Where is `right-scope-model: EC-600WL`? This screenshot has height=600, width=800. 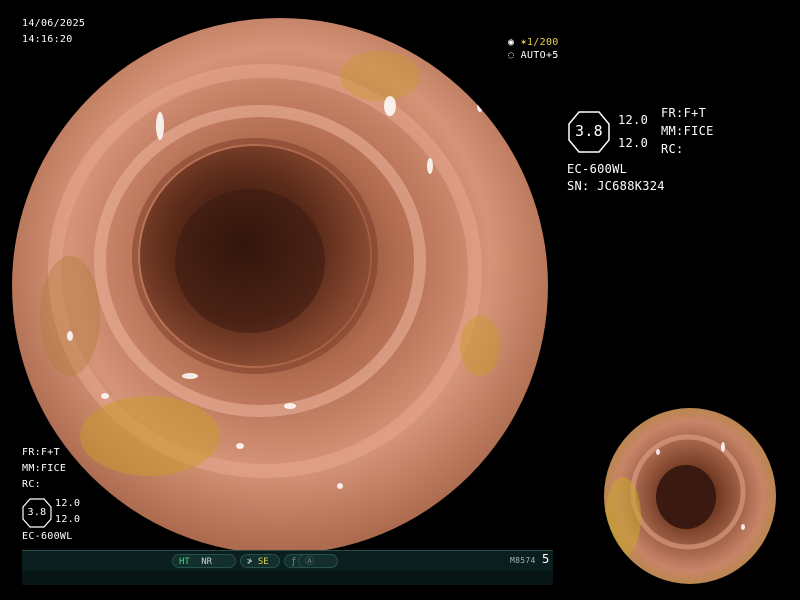 right-scope-model: EC-600WL is located at coordinates (597, 169).